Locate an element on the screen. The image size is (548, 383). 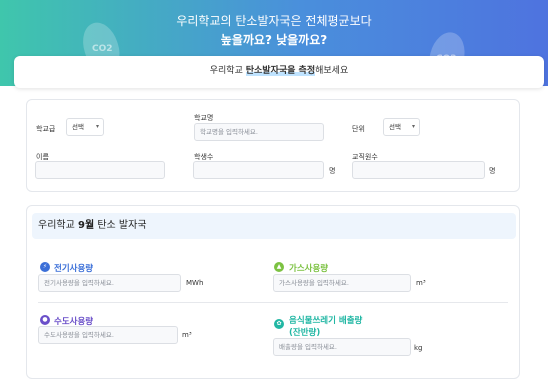
flame-icon: ▲ is located at coordinates (279, 267).